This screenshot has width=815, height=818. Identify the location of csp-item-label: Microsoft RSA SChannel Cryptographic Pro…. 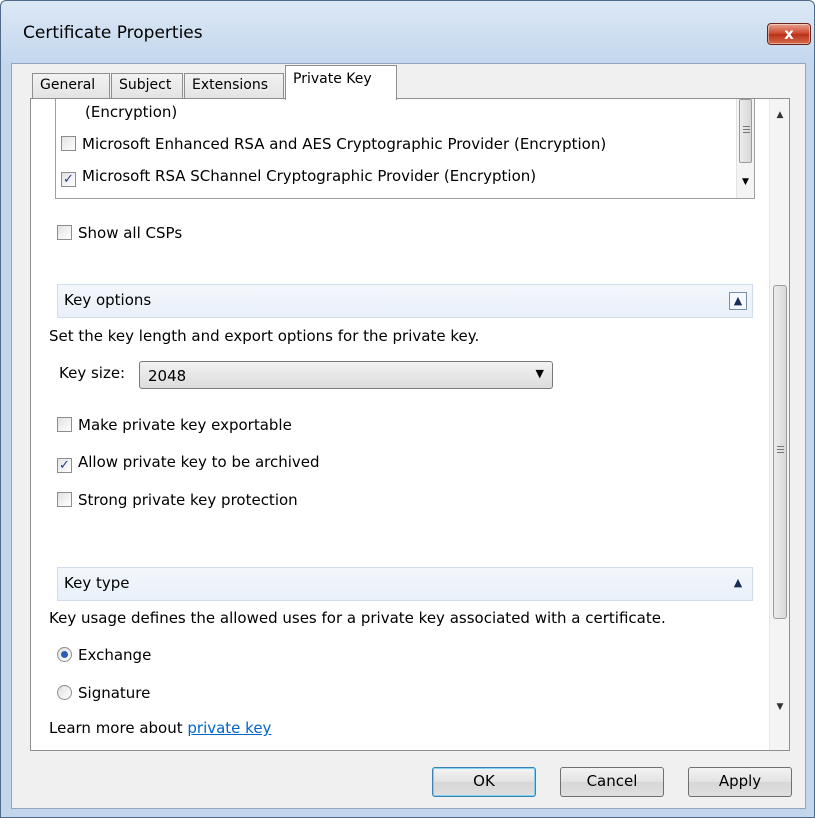
(309, 176).